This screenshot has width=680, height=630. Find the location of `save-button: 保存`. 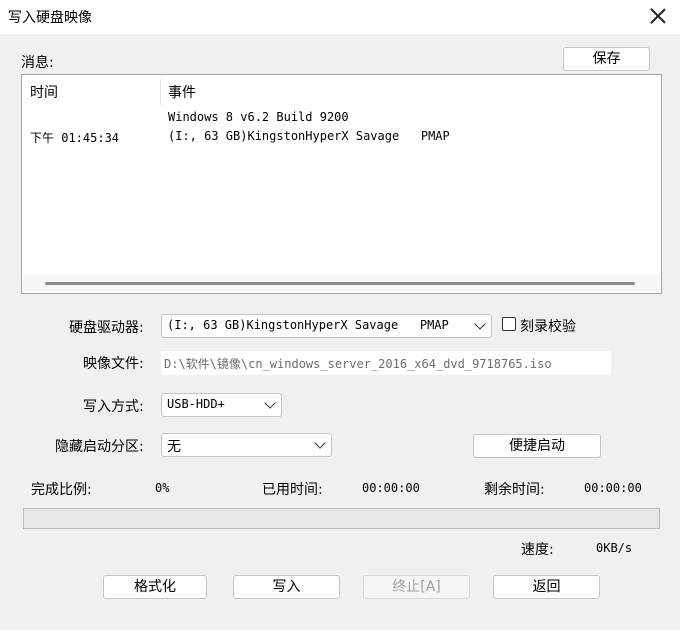

save-button: 保存 is located at coordinates (606, 59).